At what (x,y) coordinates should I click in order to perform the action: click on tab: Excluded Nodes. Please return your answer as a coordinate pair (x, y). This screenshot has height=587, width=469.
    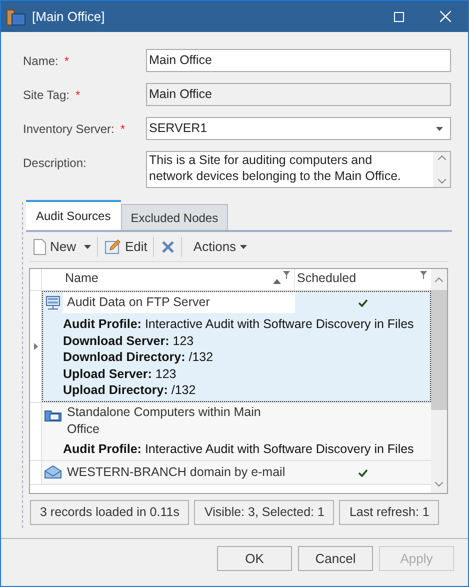
    Looking at the image, I should click on (174, 217).